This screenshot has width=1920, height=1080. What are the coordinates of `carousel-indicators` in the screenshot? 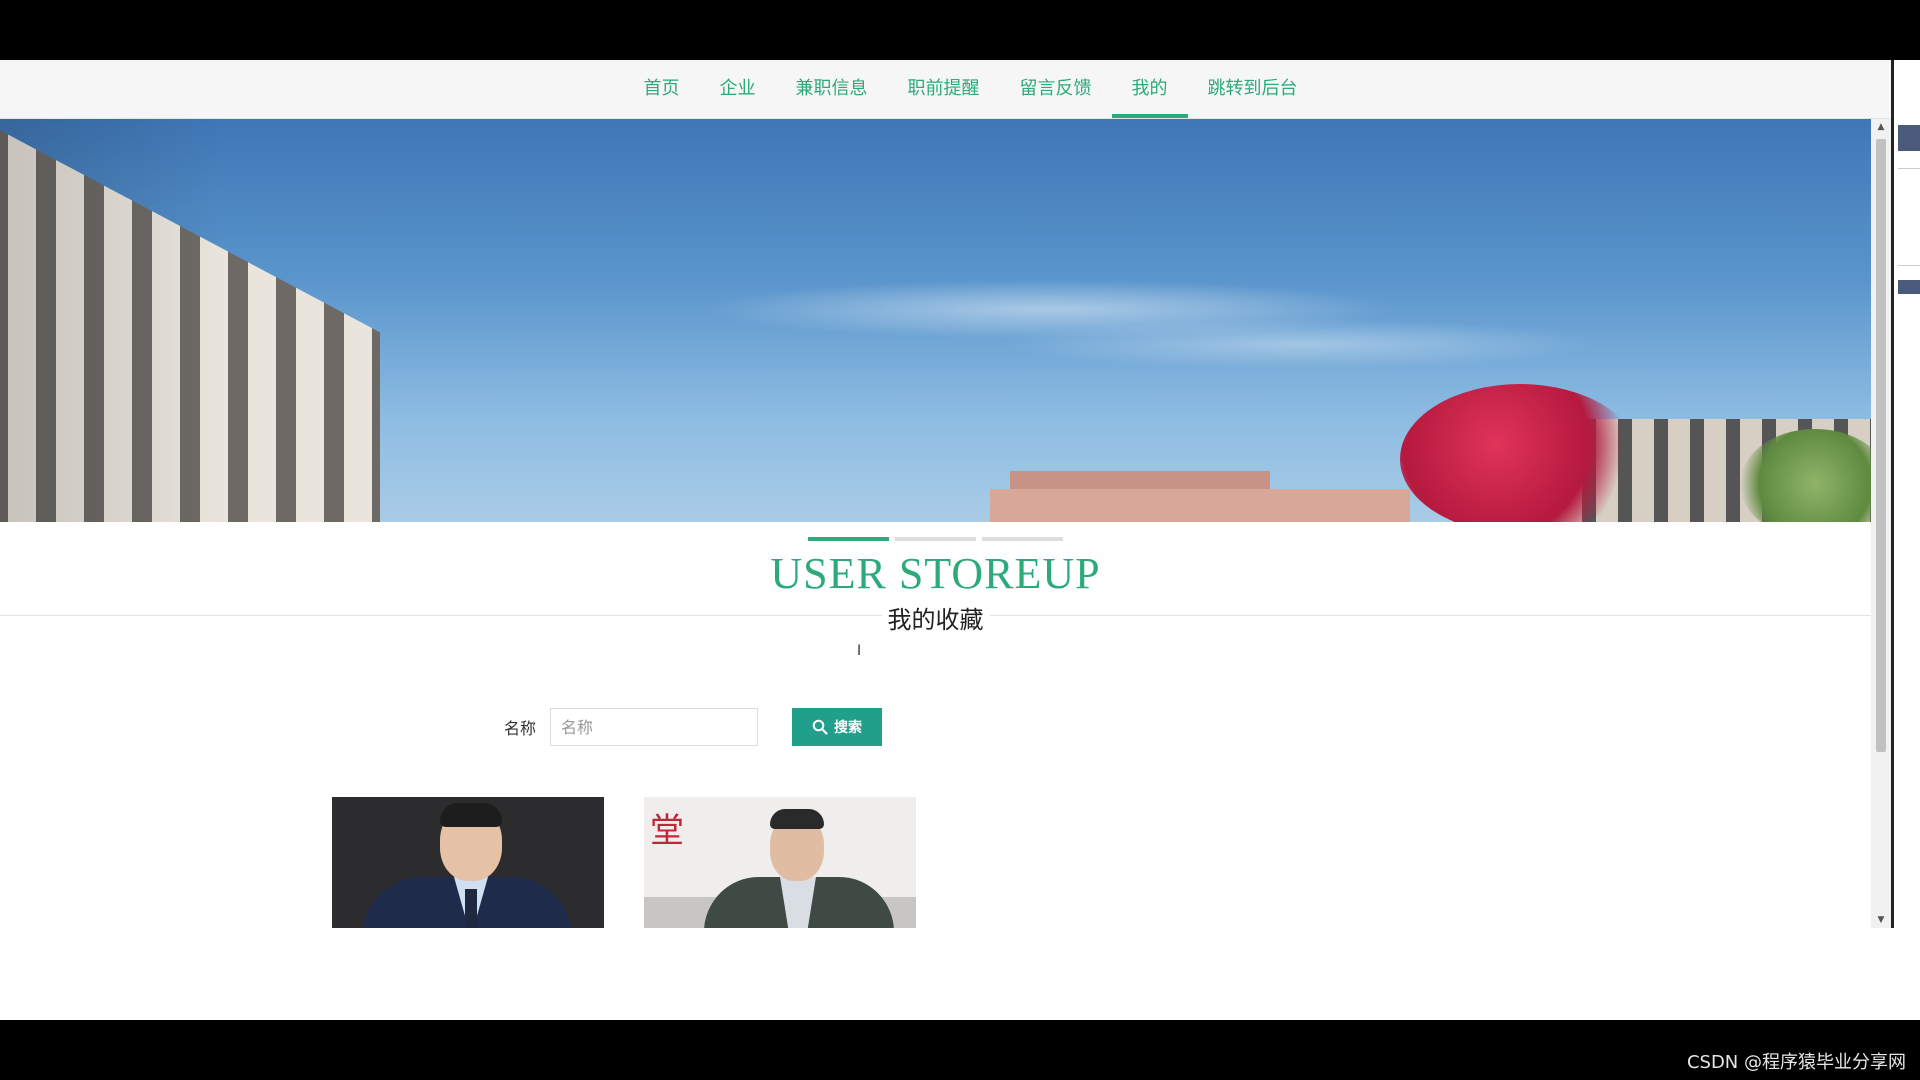 It's located at (935, 539).